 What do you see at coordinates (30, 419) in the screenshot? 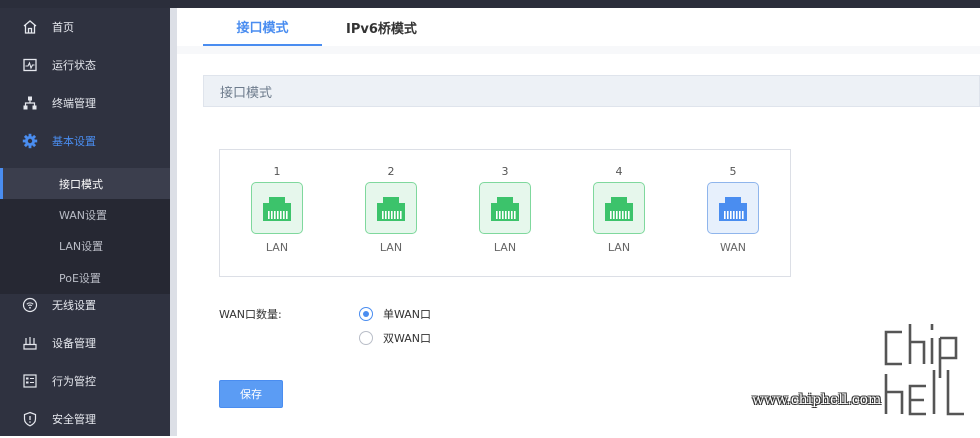
I see `shield-icon` at bounding box center [30, 419].